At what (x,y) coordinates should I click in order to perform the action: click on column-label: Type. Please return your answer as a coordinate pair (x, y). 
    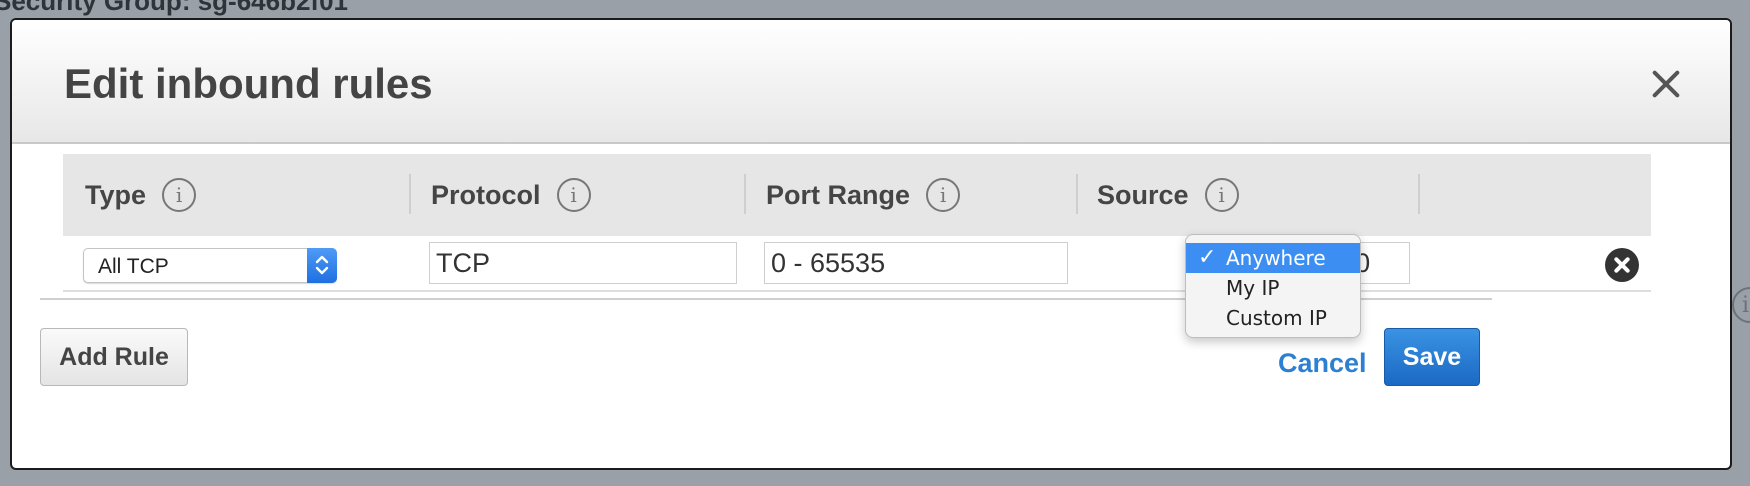
    Looking at the image, I should click on (116, 194).